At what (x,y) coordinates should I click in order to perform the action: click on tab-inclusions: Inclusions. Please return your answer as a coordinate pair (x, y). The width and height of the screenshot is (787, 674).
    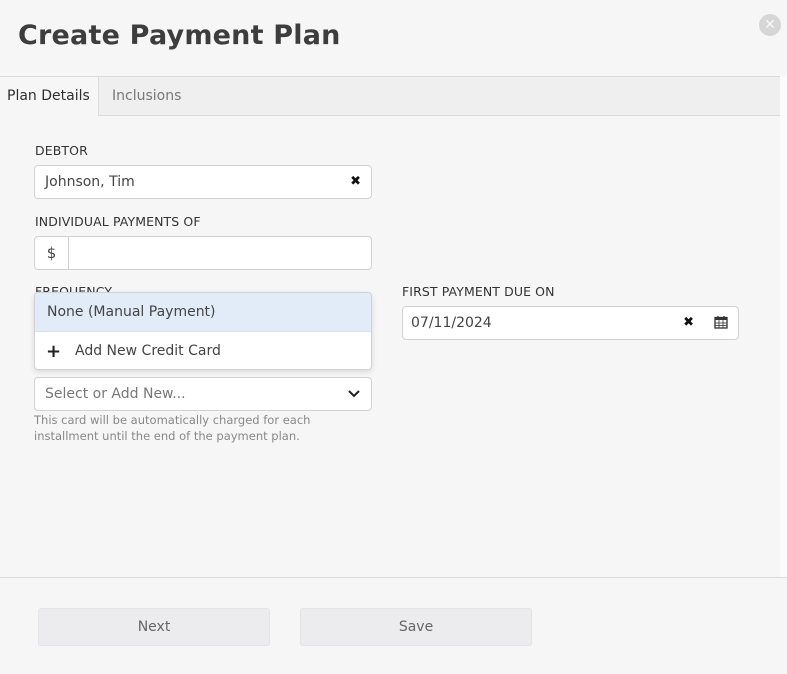
    Looking at the image, I should click on (146, 96).